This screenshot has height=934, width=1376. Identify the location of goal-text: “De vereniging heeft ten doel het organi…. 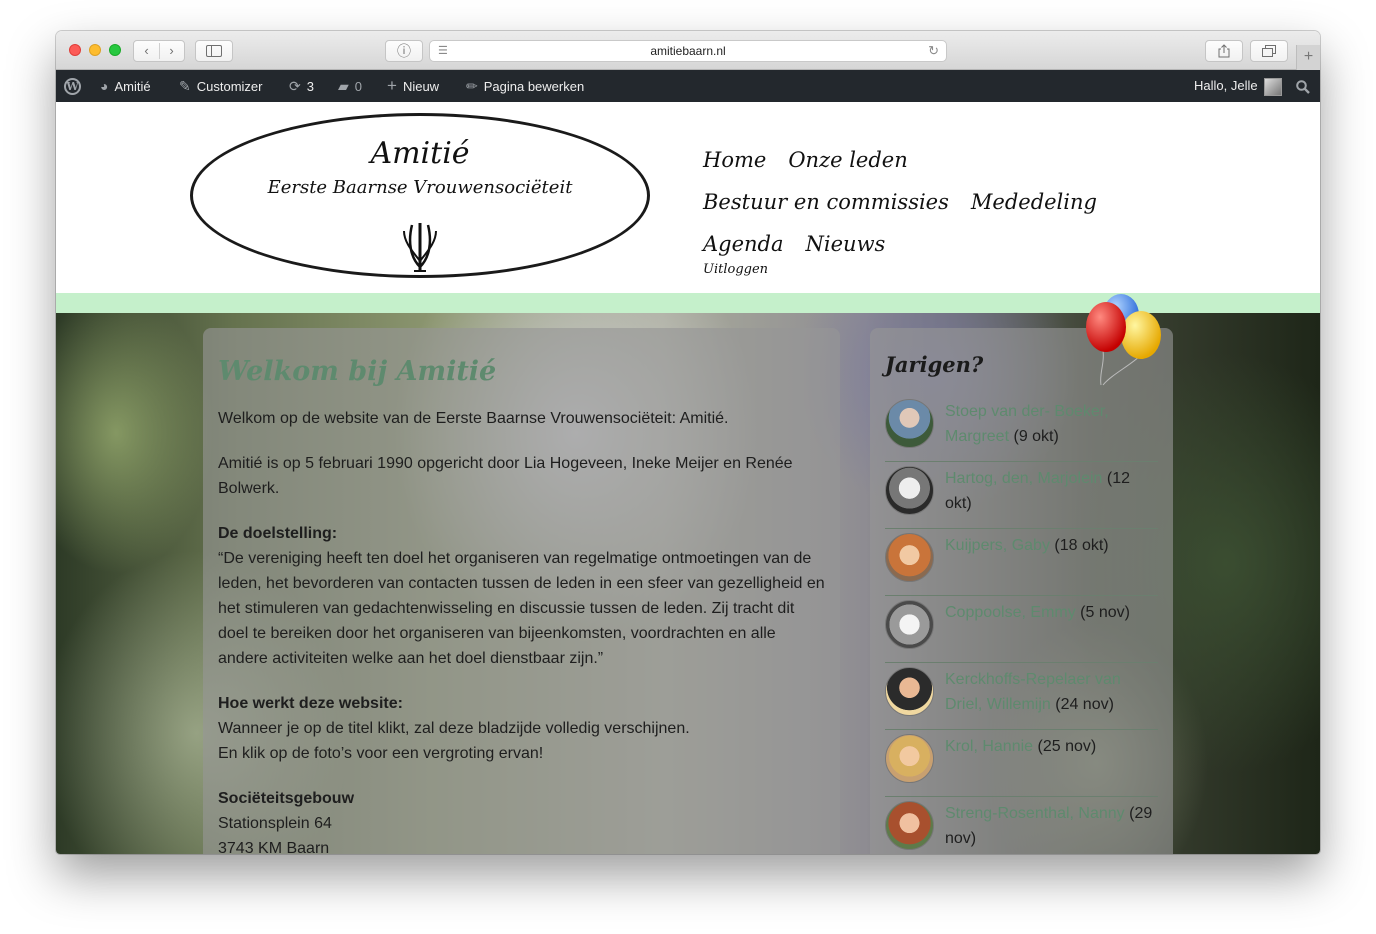
(521, 608).